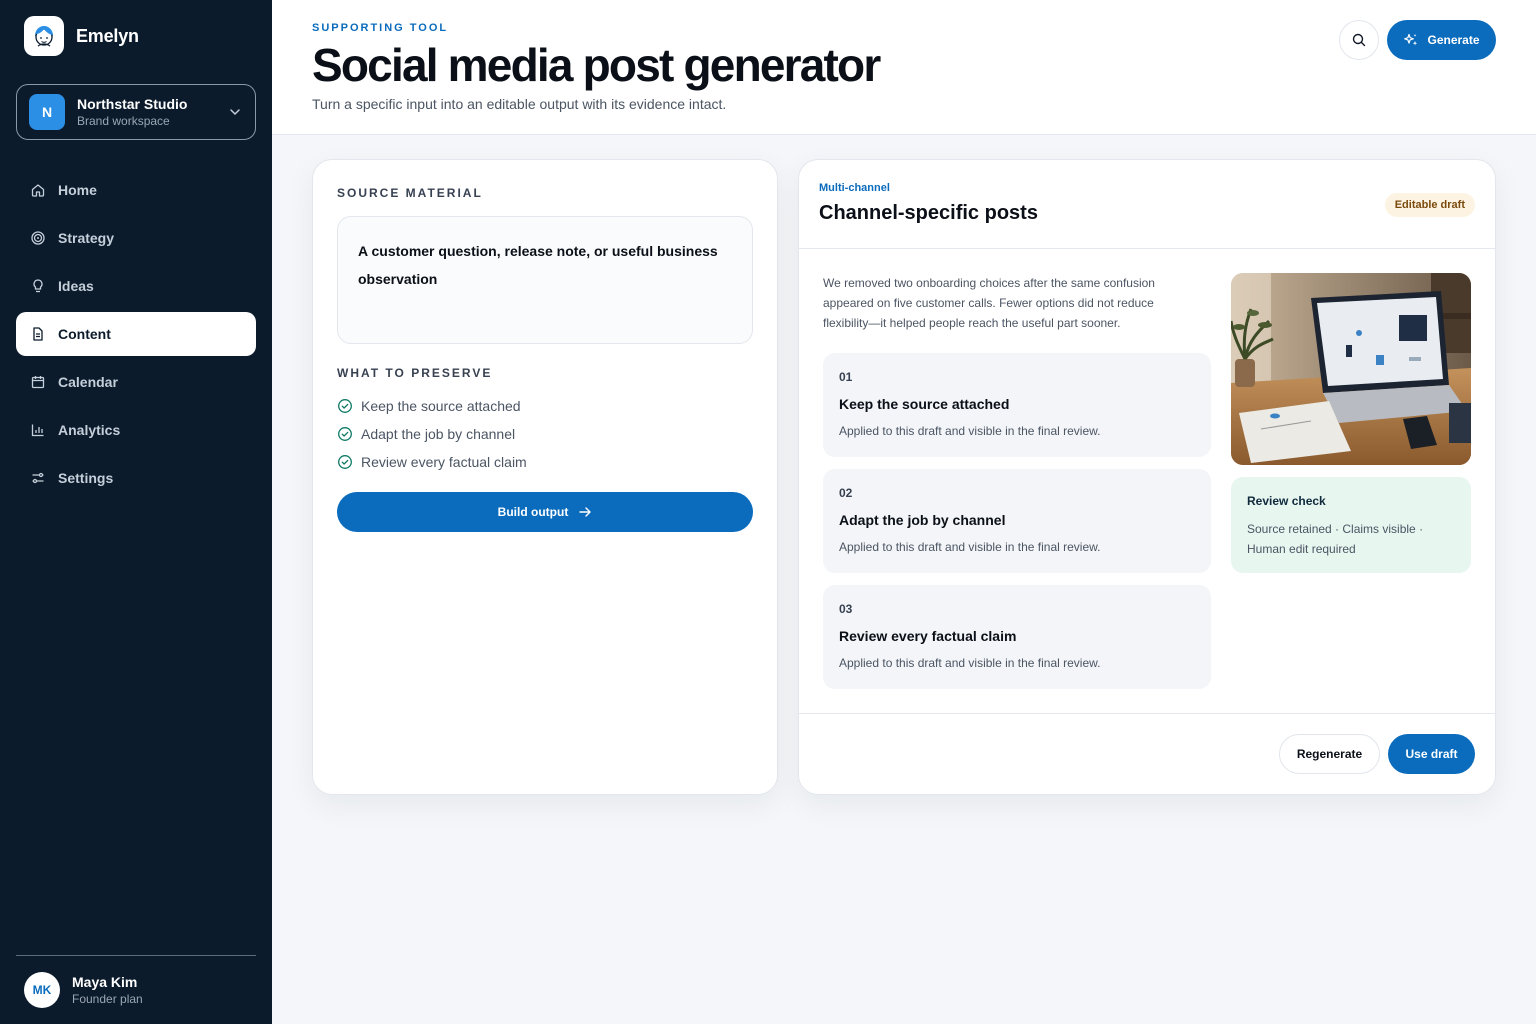 Image resolution: width=1536 pixels, height=1024 pixels. What do you see at coordinates (924, 404) in the screenshot?
I see `step-title: Keep the source attached` at bounding box center [924, 404].